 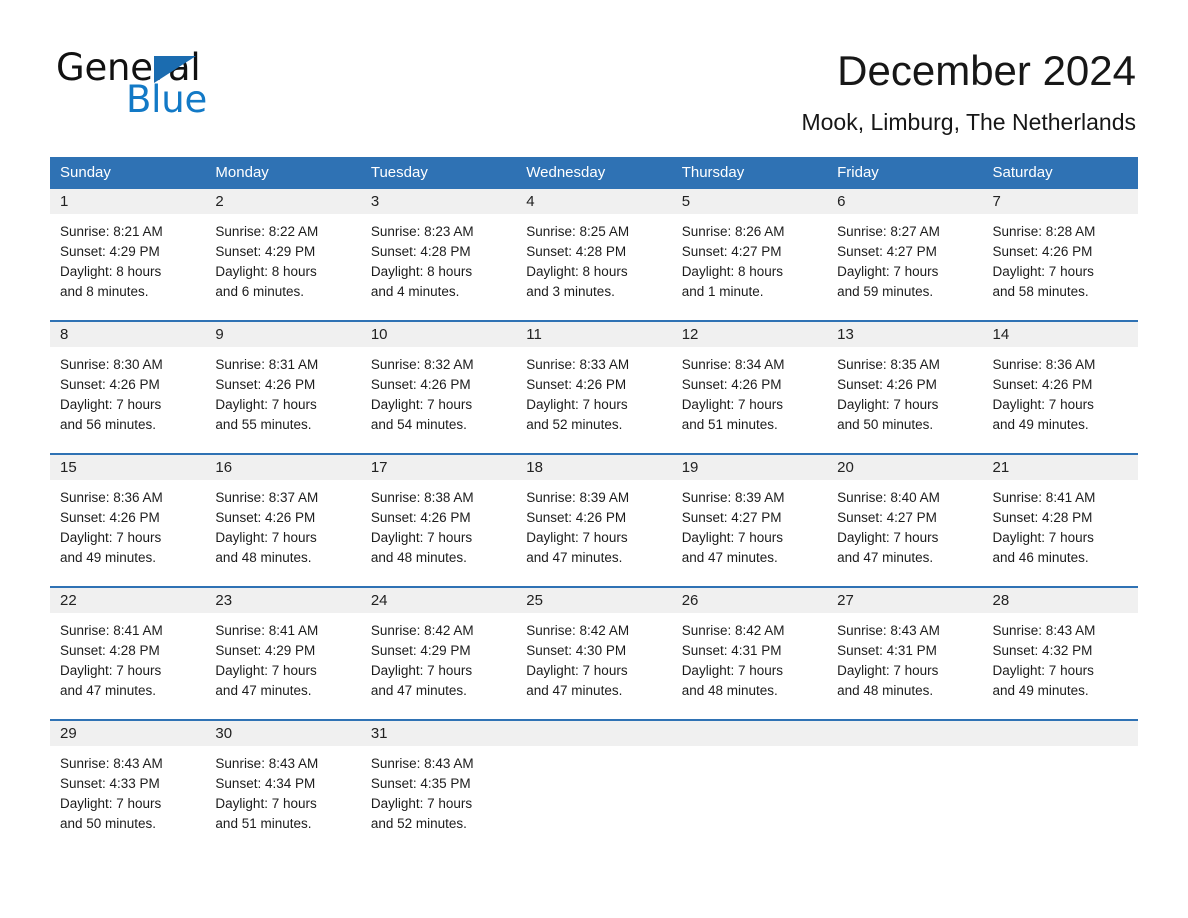 What do you see at coordinates (733, 497) in the screenshot?
I see `sunrise-text: Sunrise: 8:39 AM` at bounding box center [733, 497].